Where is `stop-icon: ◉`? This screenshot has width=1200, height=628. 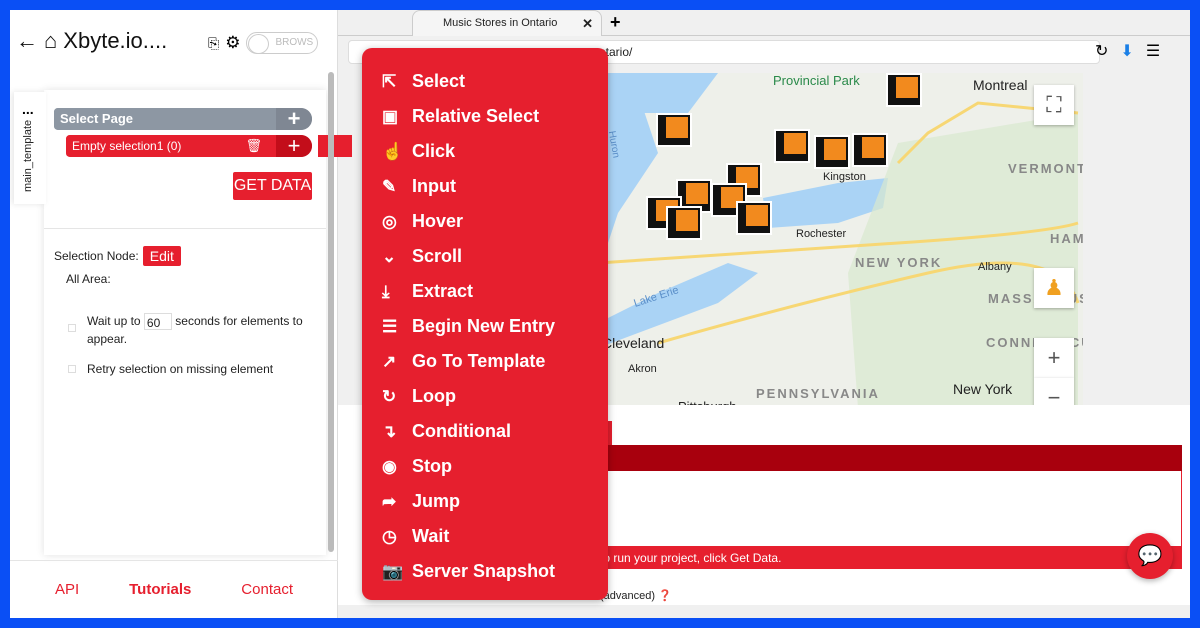
stop-icon: ◉ is located at coordinates (389, 466).